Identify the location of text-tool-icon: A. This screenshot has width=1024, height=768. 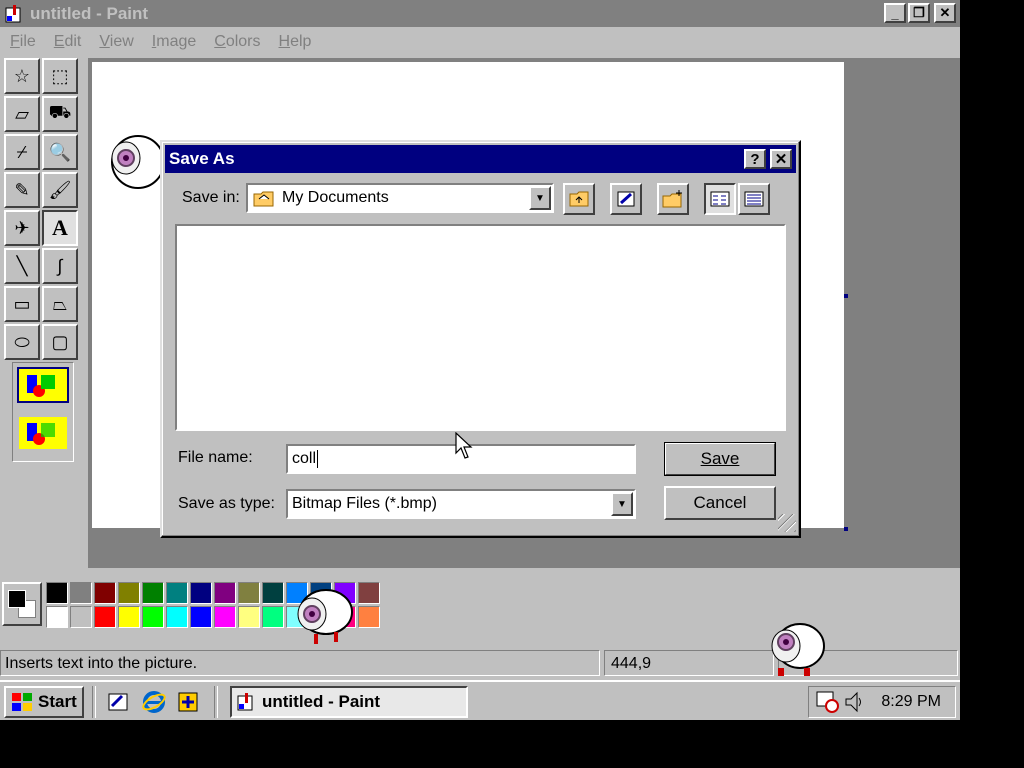
(60, 228).